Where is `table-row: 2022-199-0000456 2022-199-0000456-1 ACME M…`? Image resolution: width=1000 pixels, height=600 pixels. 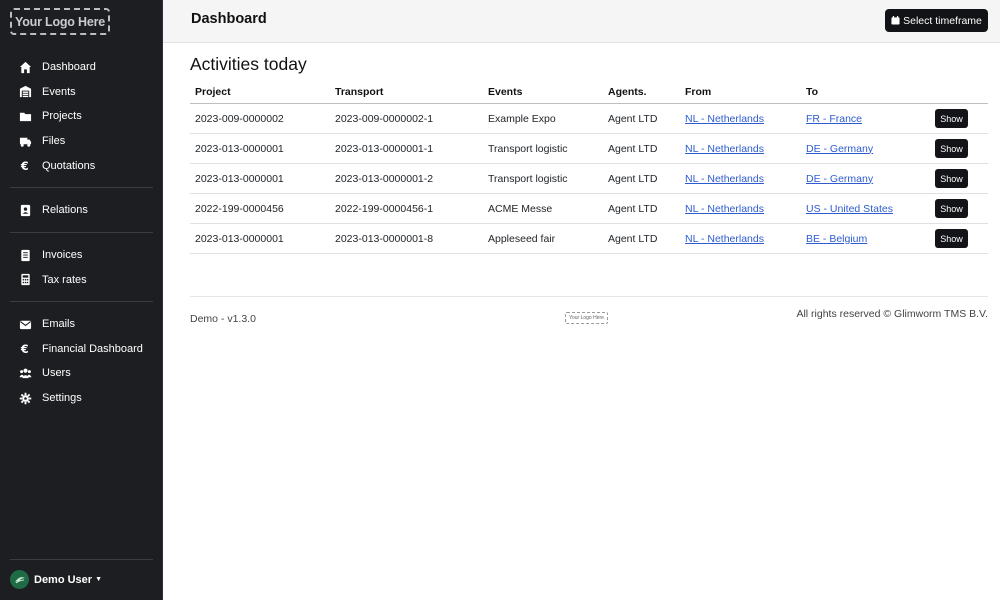 table-row: 2022-199-0000456 2022-199-0000456-1 ACME M… is located at coordinates (589, 208).